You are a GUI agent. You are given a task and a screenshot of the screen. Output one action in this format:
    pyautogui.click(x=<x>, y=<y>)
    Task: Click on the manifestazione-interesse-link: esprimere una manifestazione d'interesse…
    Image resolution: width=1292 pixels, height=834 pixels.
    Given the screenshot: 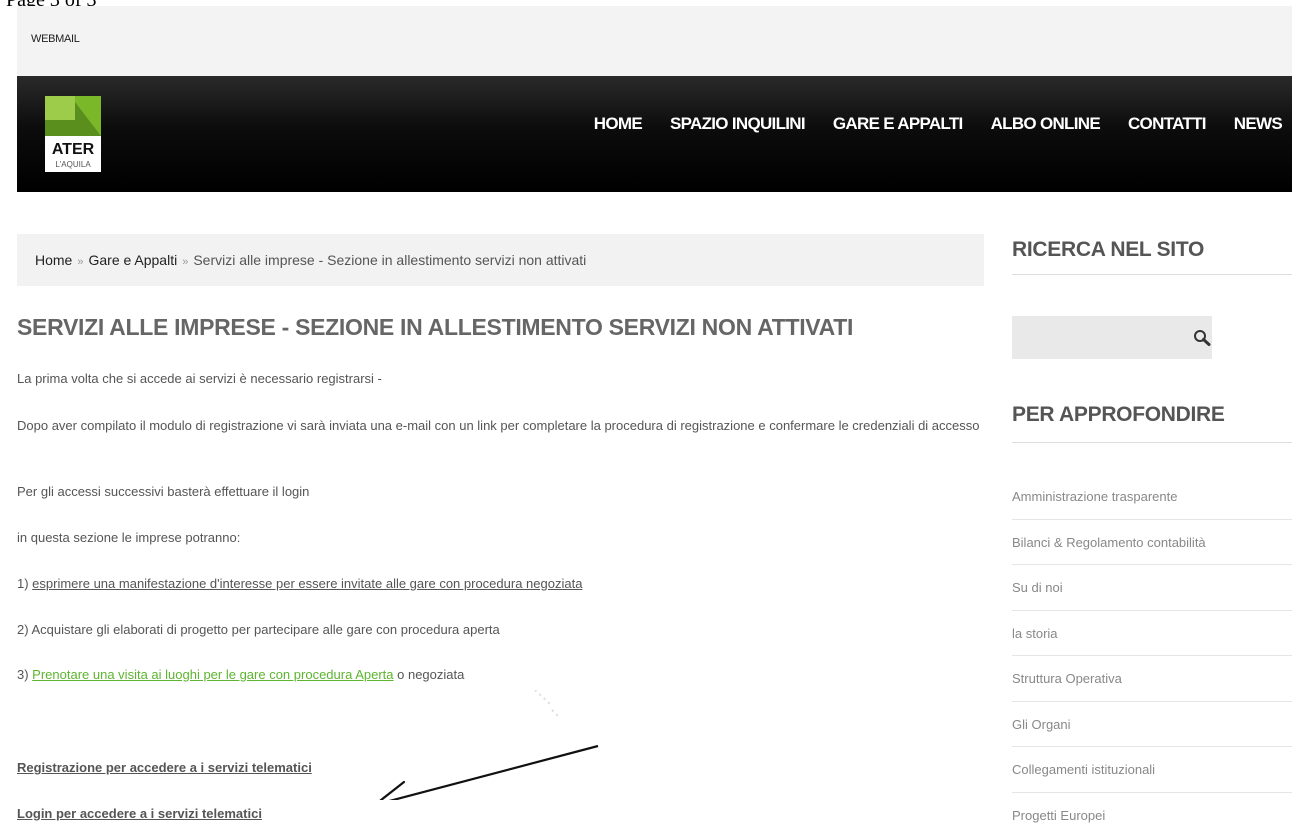 What is the action you would take?
    pyautogui.click(x=307, y=583)
    